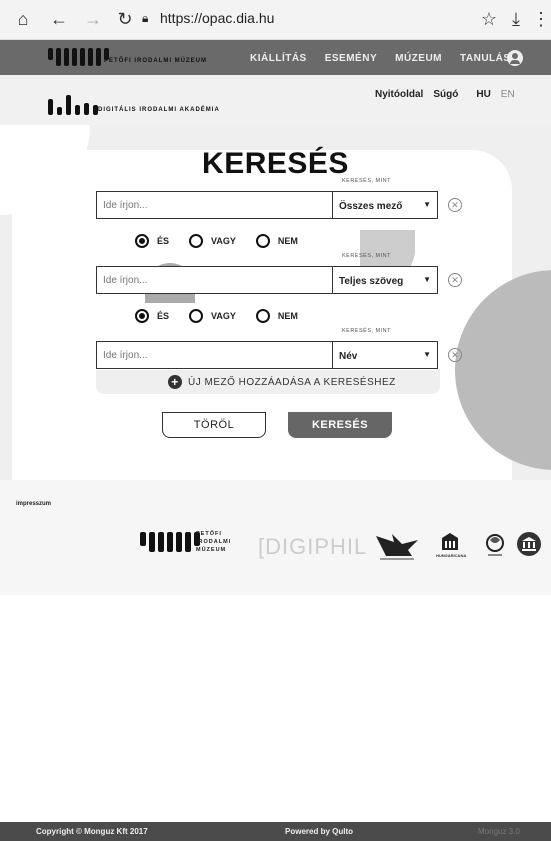 Image resolution: width=551 pixels, height=841 pixels. I want to click on sub-links: Nyitóoldal Súgó HU EN, so click(445, 94).